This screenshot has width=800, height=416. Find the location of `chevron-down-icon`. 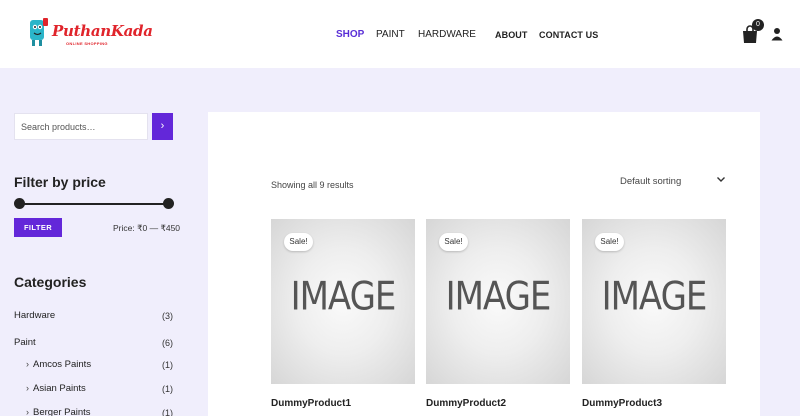

chevron-down-icon is located at coordinates (721, 179).